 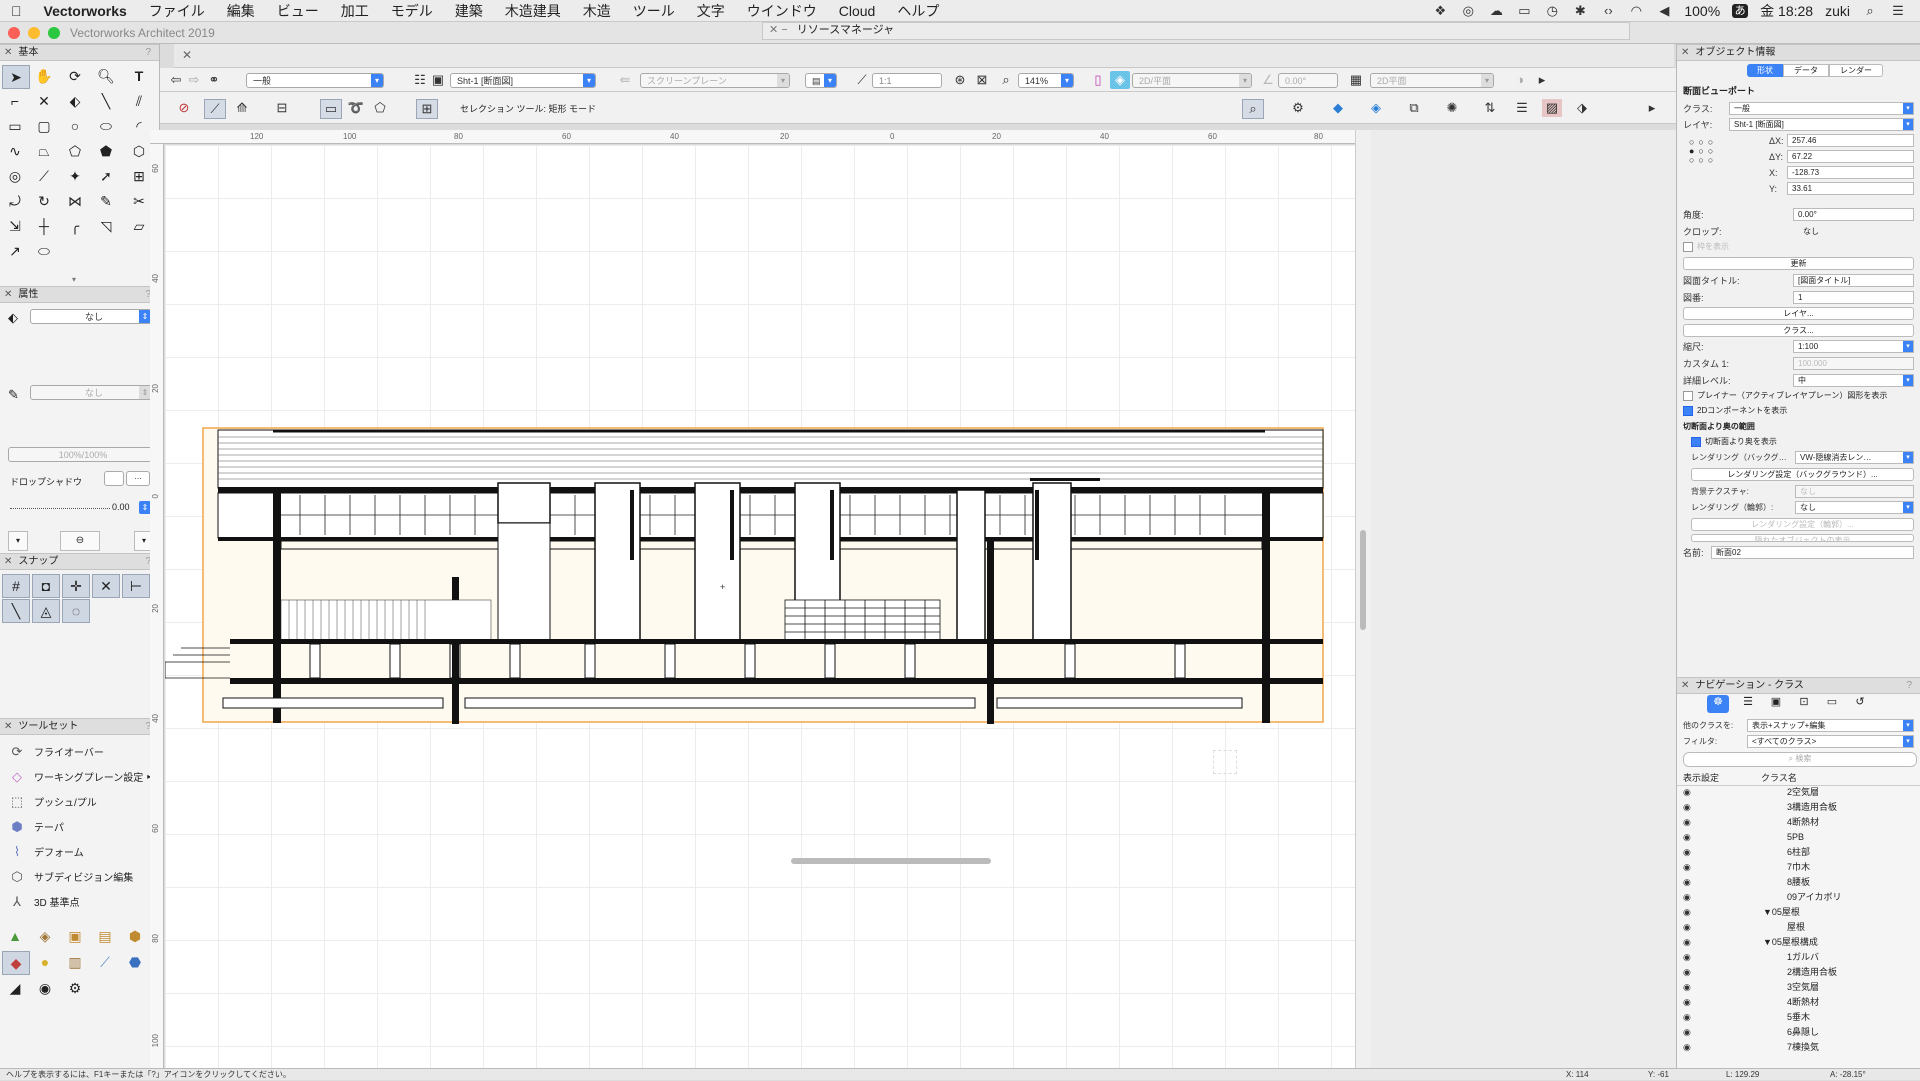 I want to click on y-field: 33.61, so click(x=1850, y=188).